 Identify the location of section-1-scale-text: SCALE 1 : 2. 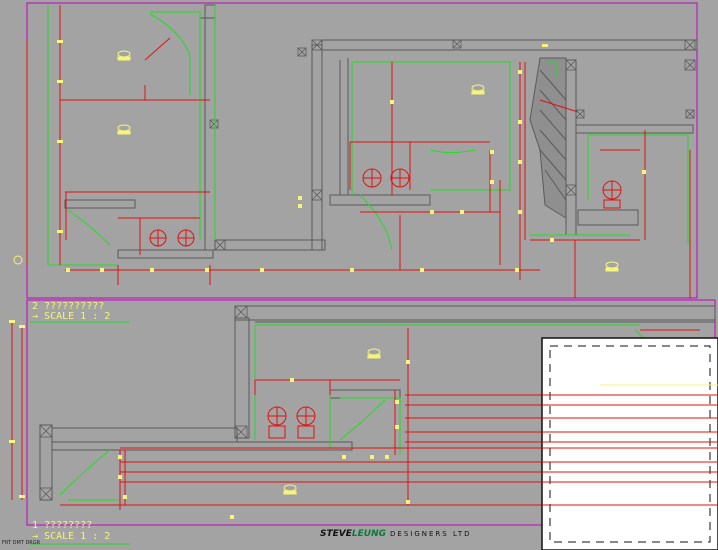
(77, 536).